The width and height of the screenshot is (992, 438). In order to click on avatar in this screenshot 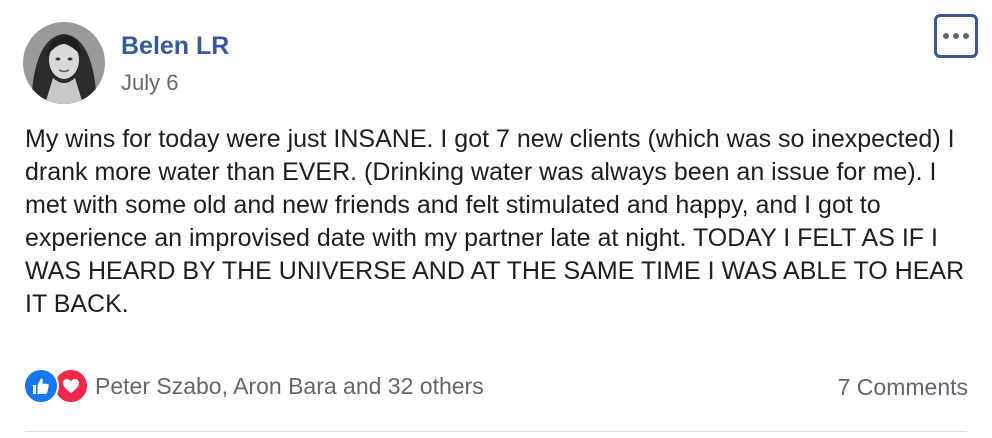, I will do `click(64, 63)`.